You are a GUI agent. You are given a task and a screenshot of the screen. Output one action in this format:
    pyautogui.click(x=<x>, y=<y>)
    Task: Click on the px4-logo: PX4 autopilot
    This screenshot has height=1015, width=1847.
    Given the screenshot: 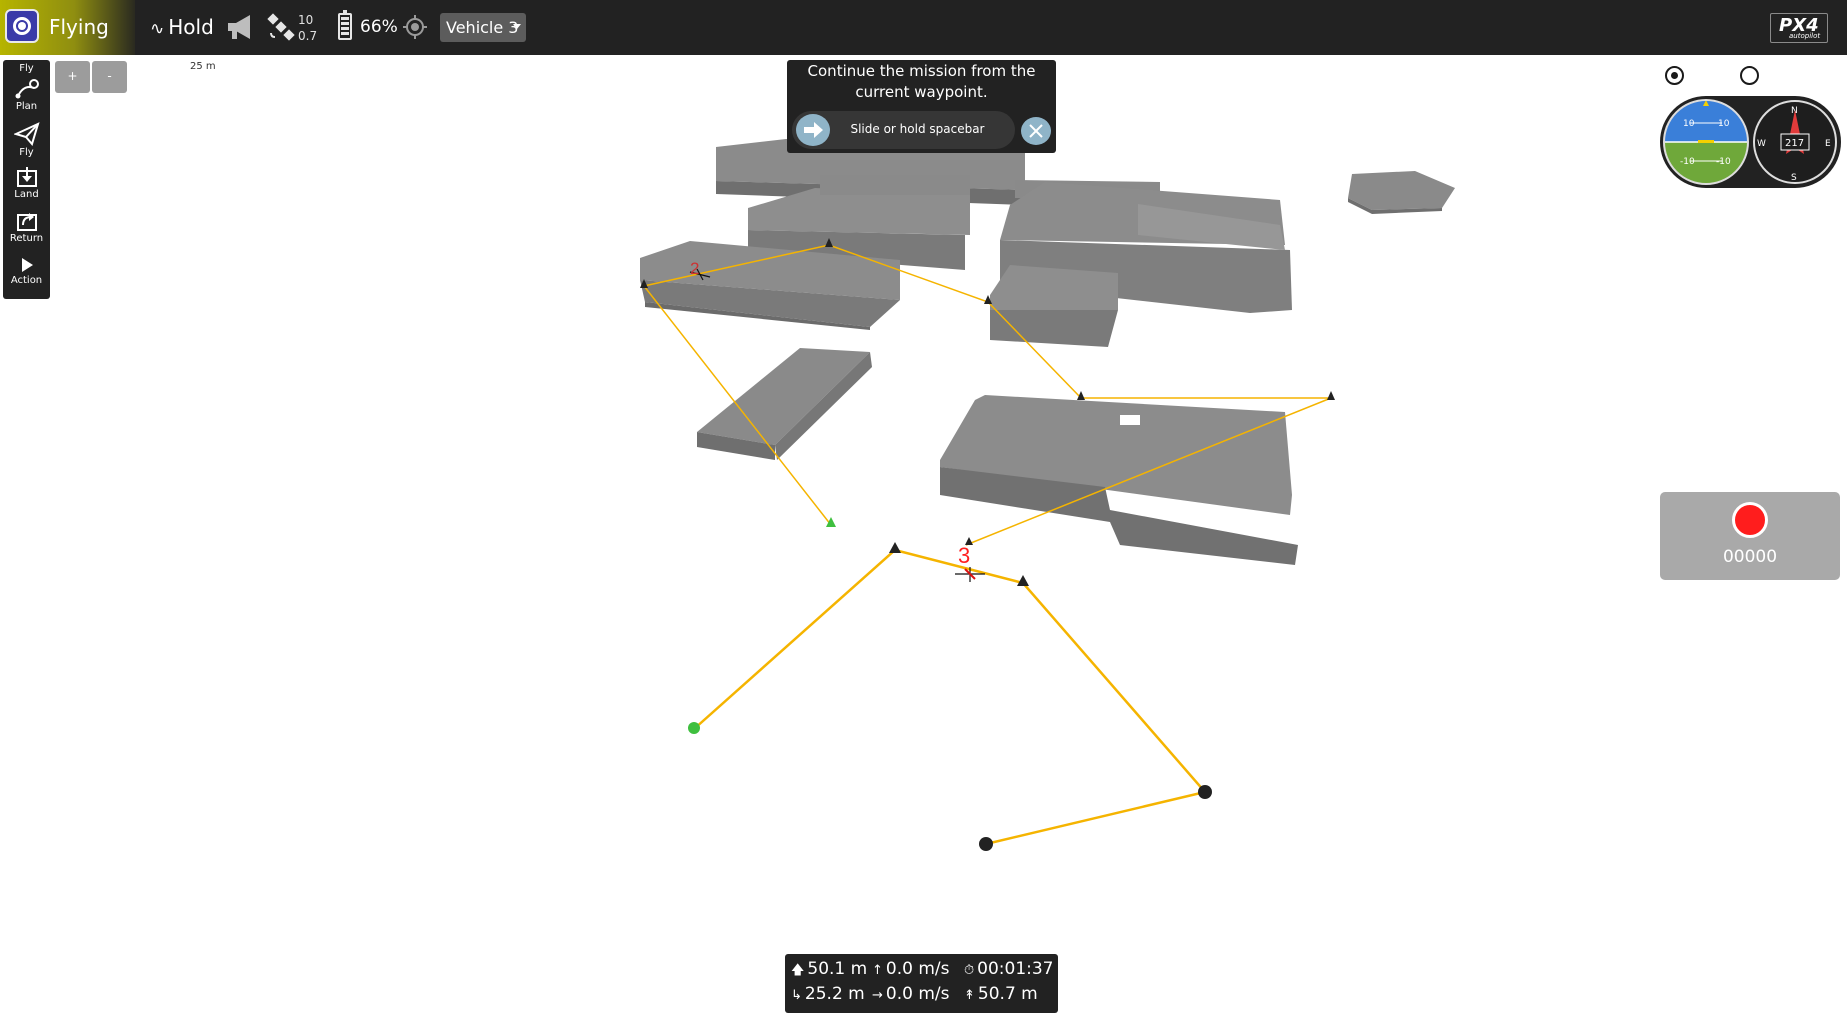 What is the action you would take?
    pyautogui.click(x=1799, y=28)
    